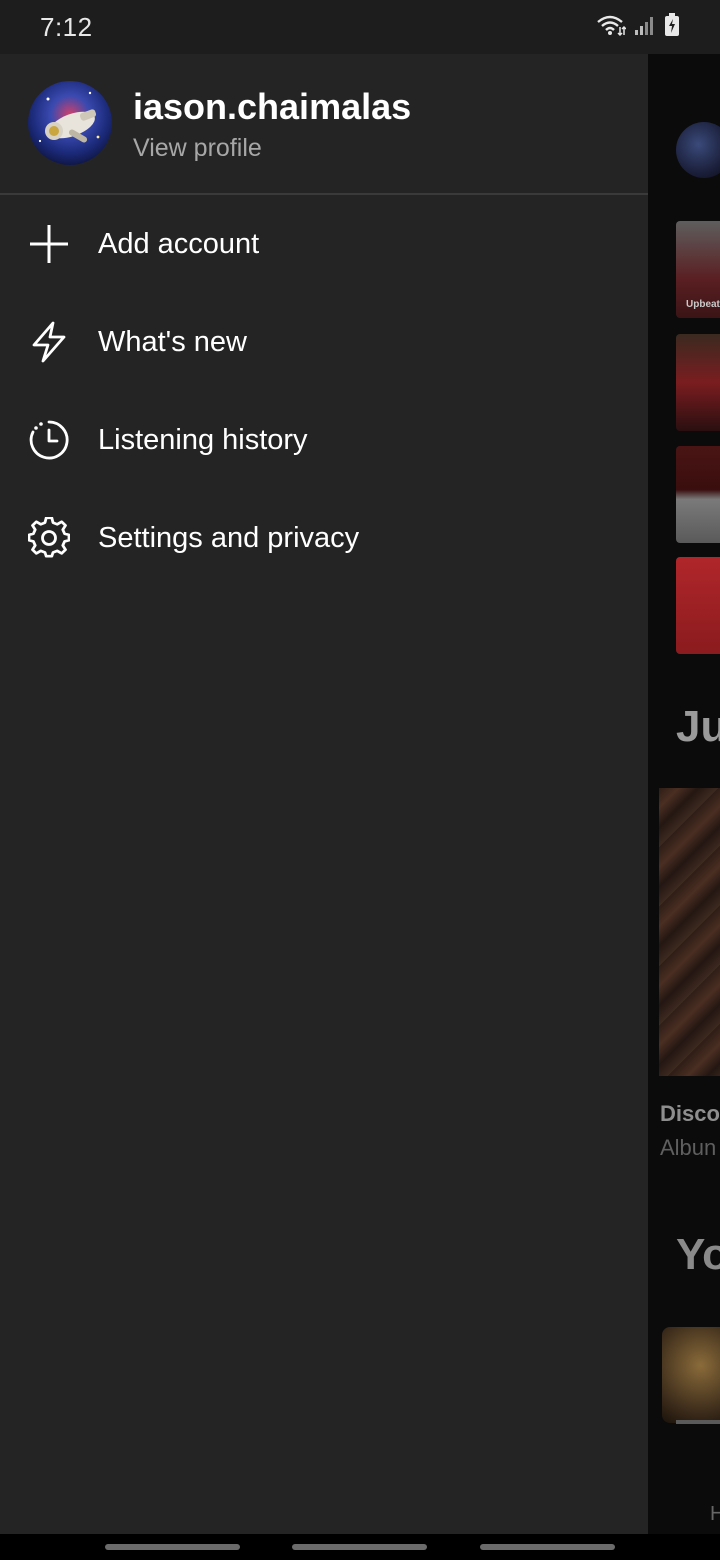 This screenshot has width=720, height=1560. I want to click on background-avatar, so click(698, 150).